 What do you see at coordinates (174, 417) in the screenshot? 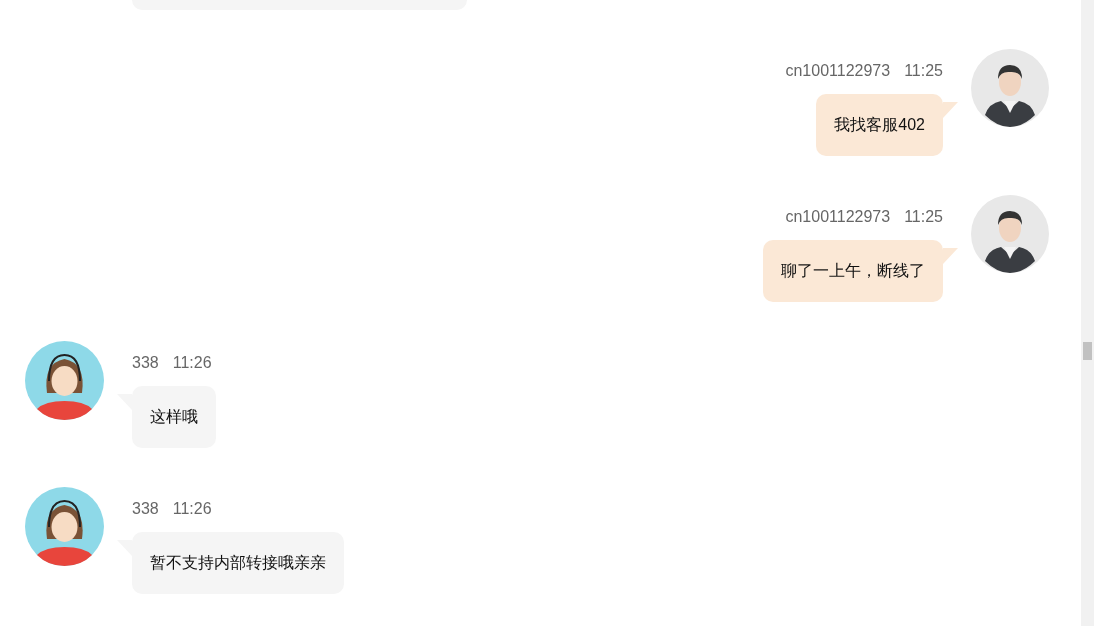
I see `message-bubble: 这样哦` at bounding box center [174, 417].